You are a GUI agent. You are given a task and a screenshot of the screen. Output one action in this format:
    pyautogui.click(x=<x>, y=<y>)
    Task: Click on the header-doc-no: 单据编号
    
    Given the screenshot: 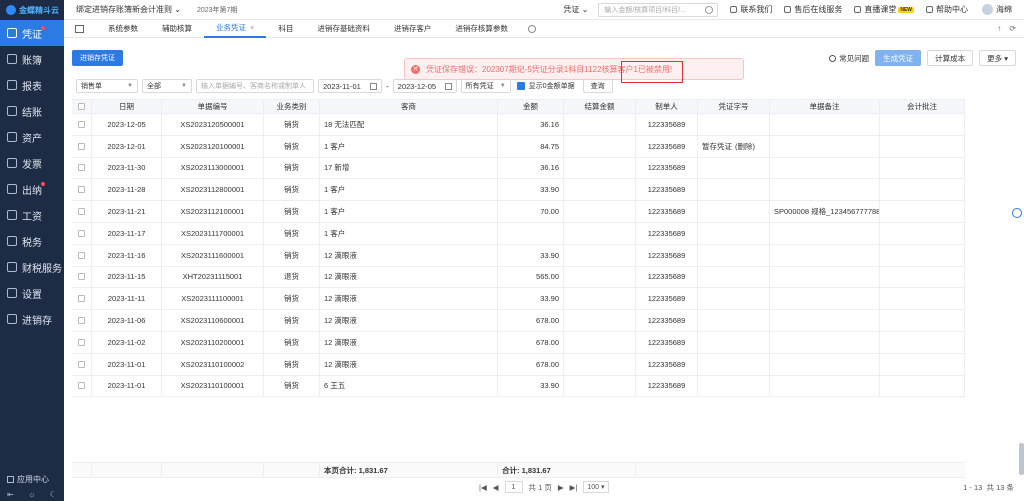 What is the action you would take?
    pyautogui.click(x=213, y=106)
    